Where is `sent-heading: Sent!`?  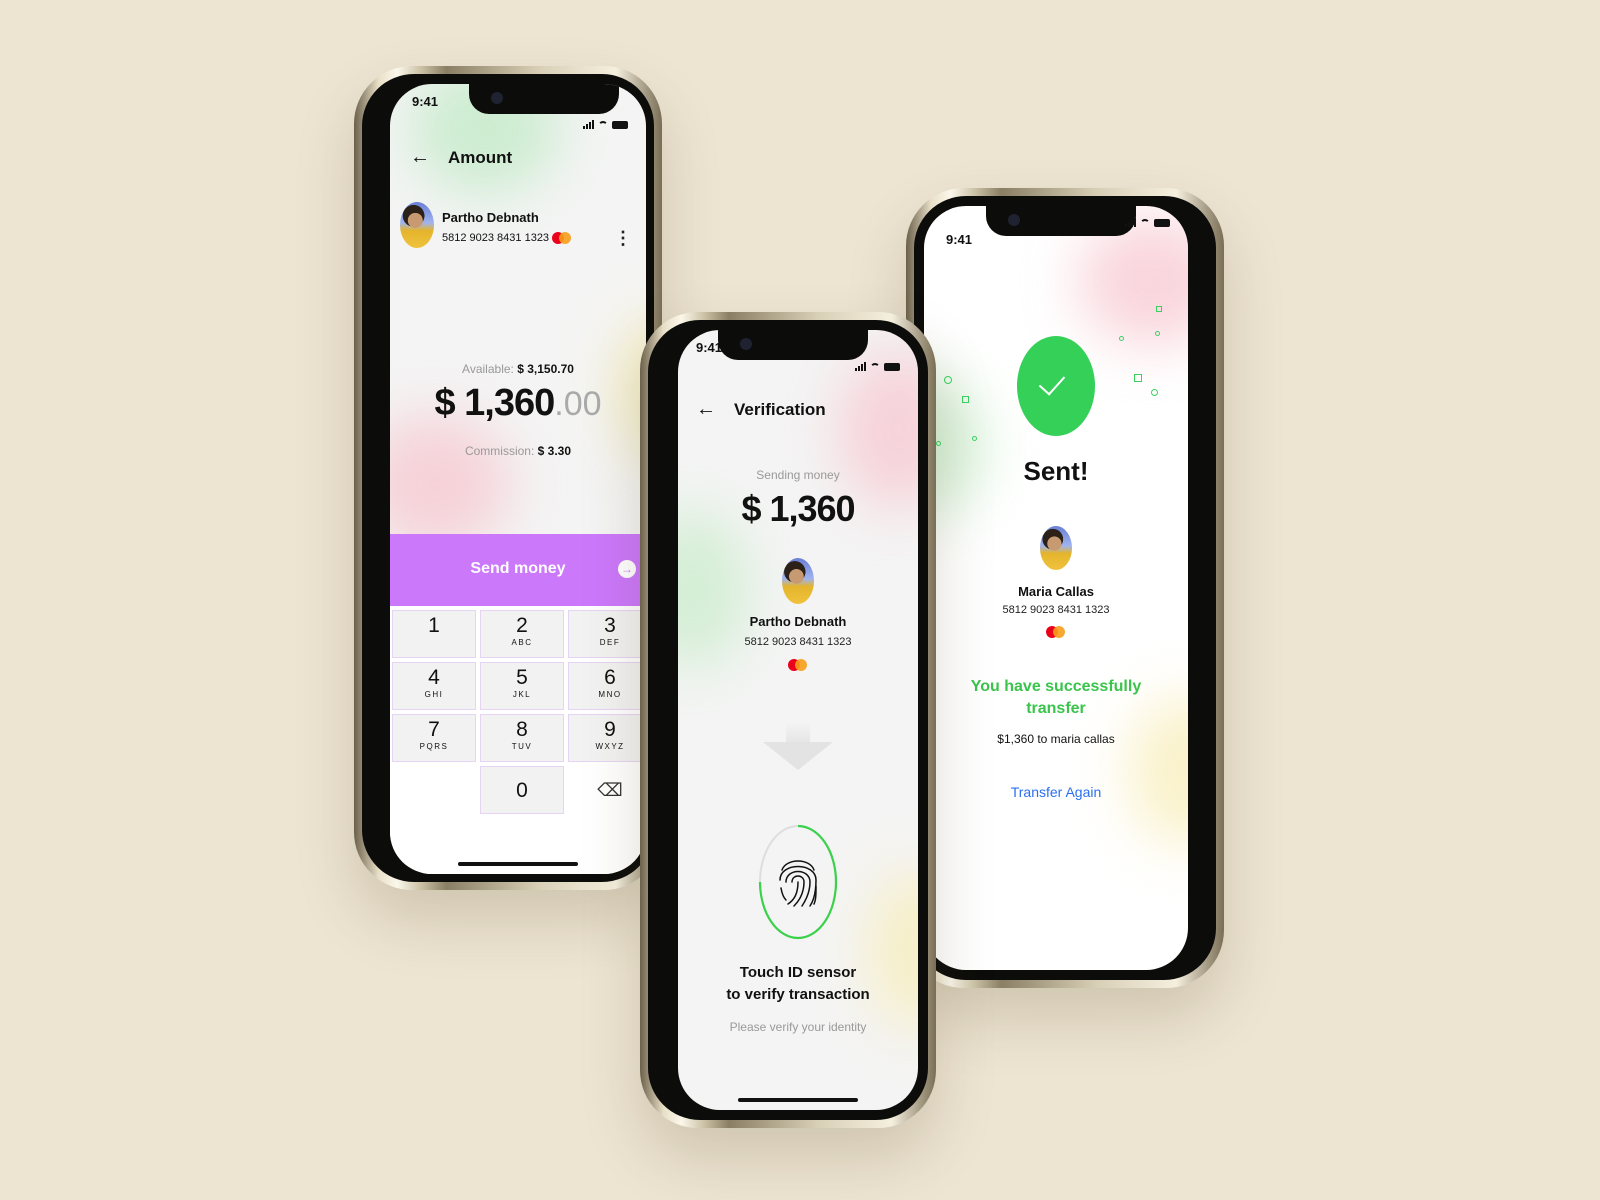
sent-heading: Sent! is located at coordinates (1056, 471).